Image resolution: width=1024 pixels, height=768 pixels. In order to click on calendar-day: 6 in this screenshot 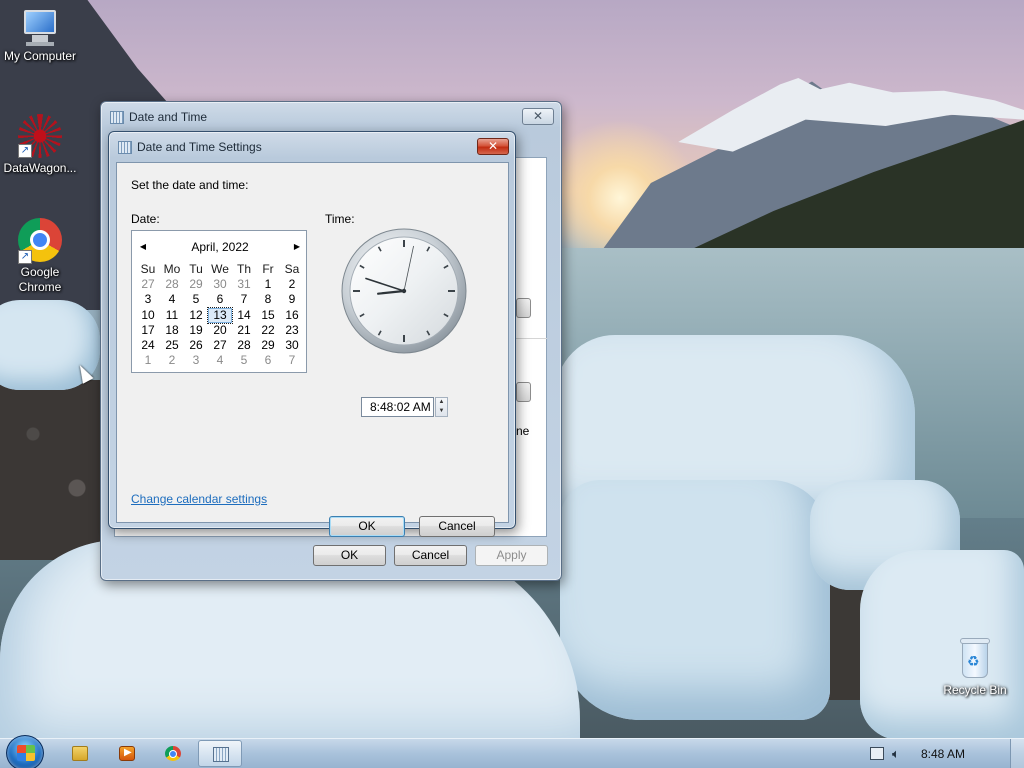, I will do `click(220, 299)`.